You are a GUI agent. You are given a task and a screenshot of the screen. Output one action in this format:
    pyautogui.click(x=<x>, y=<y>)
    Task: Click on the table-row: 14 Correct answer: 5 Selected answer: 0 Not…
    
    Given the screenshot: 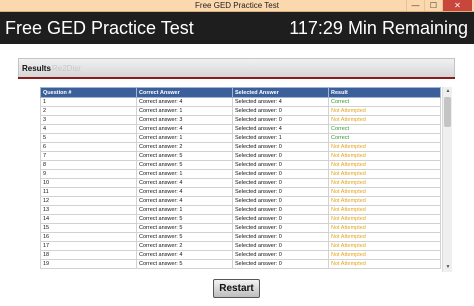 What is the action you would take?
    pyautogui.click(x=240, y=219)
    